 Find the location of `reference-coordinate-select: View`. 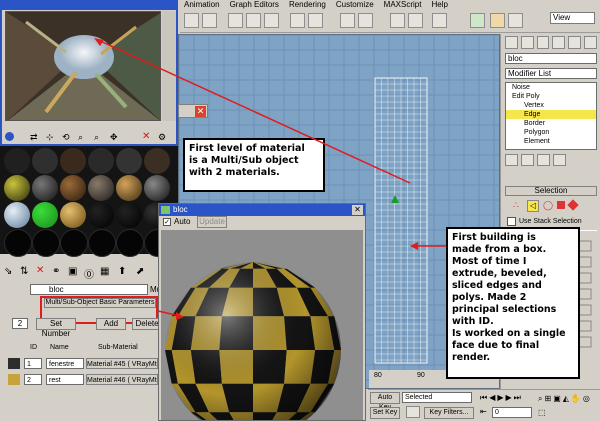

reference-coordinate-select: View is located at coordinates (572, 18).